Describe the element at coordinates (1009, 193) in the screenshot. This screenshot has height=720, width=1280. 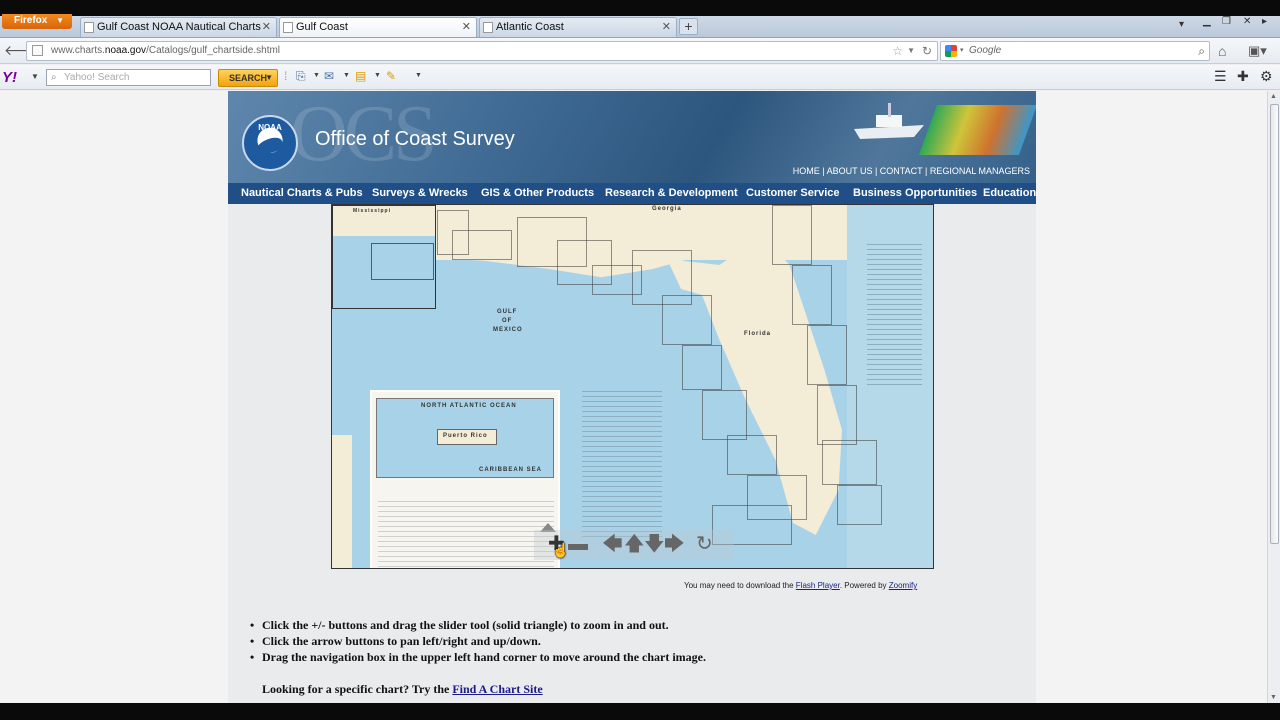
I see `nav-education: Education` at that location.